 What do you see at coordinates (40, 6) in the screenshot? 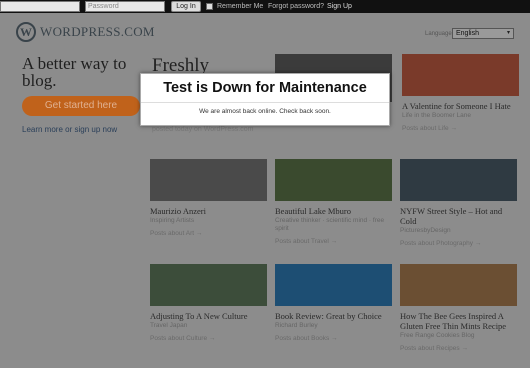
I see `username-input` at bounding box center [40, 6].